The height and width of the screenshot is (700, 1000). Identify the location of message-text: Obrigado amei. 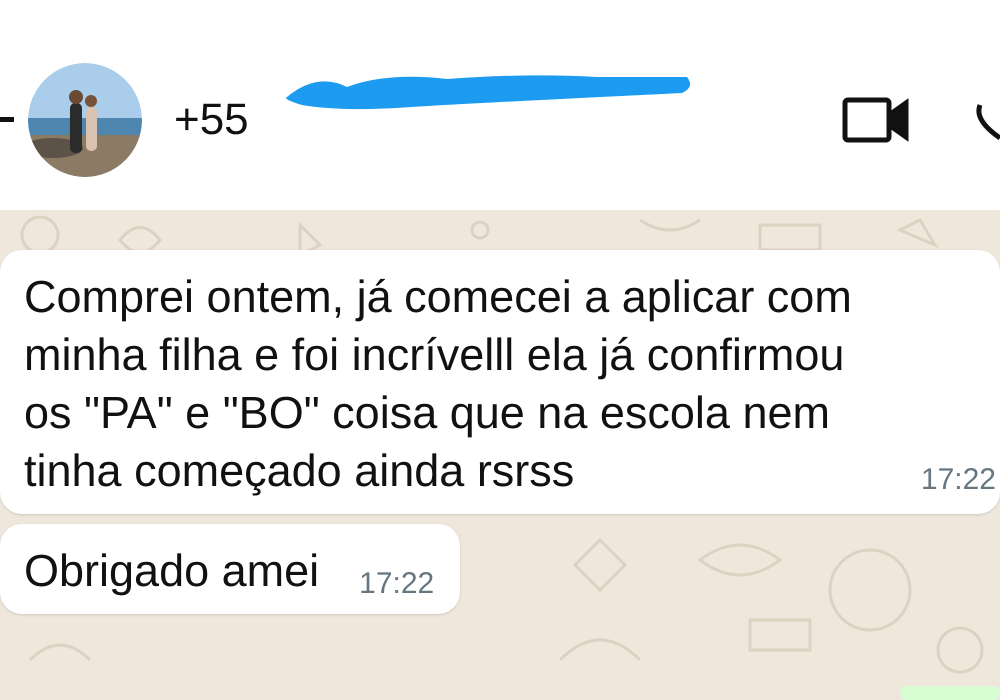
(172, 571).